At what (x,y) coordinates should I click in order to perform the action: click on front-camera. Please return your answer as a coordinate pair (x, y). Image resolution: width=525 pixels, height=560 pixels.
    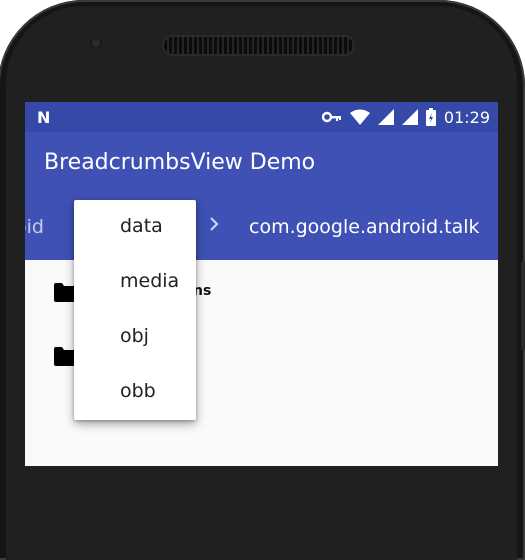
    Looking at the image, I should click on (96, 43).